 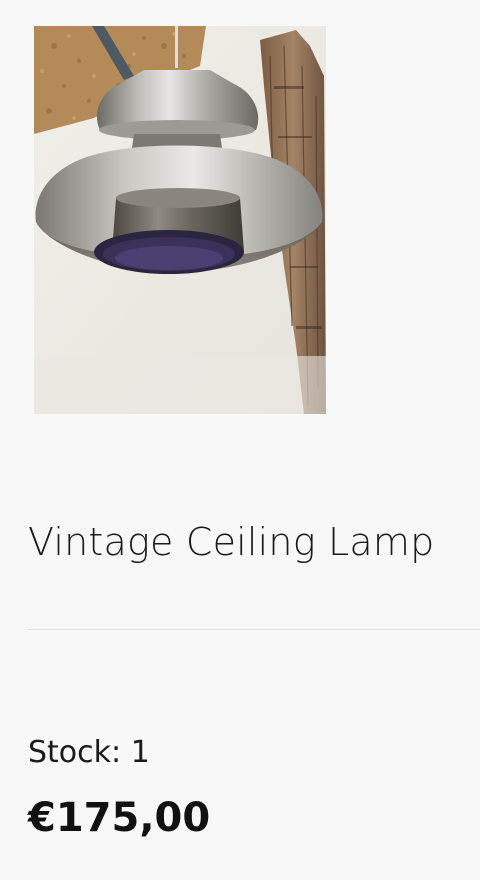 What do you see at coordinates (231, 542) in the screenshot?
I see `product-title: Vintage Ceiling Lamp` at bounding box center [231, 542].